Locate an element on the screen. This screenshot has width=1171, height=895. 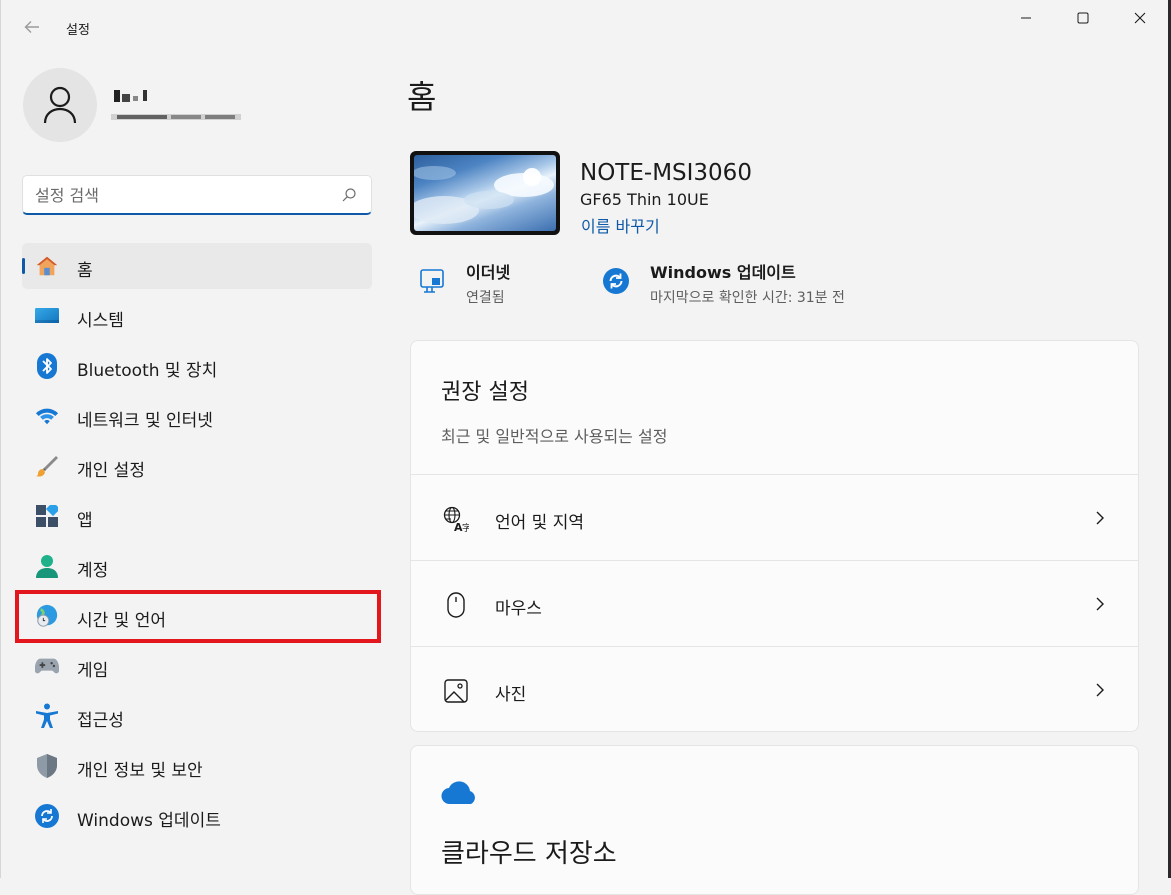
close-button is located at coordinates (1140, 18).